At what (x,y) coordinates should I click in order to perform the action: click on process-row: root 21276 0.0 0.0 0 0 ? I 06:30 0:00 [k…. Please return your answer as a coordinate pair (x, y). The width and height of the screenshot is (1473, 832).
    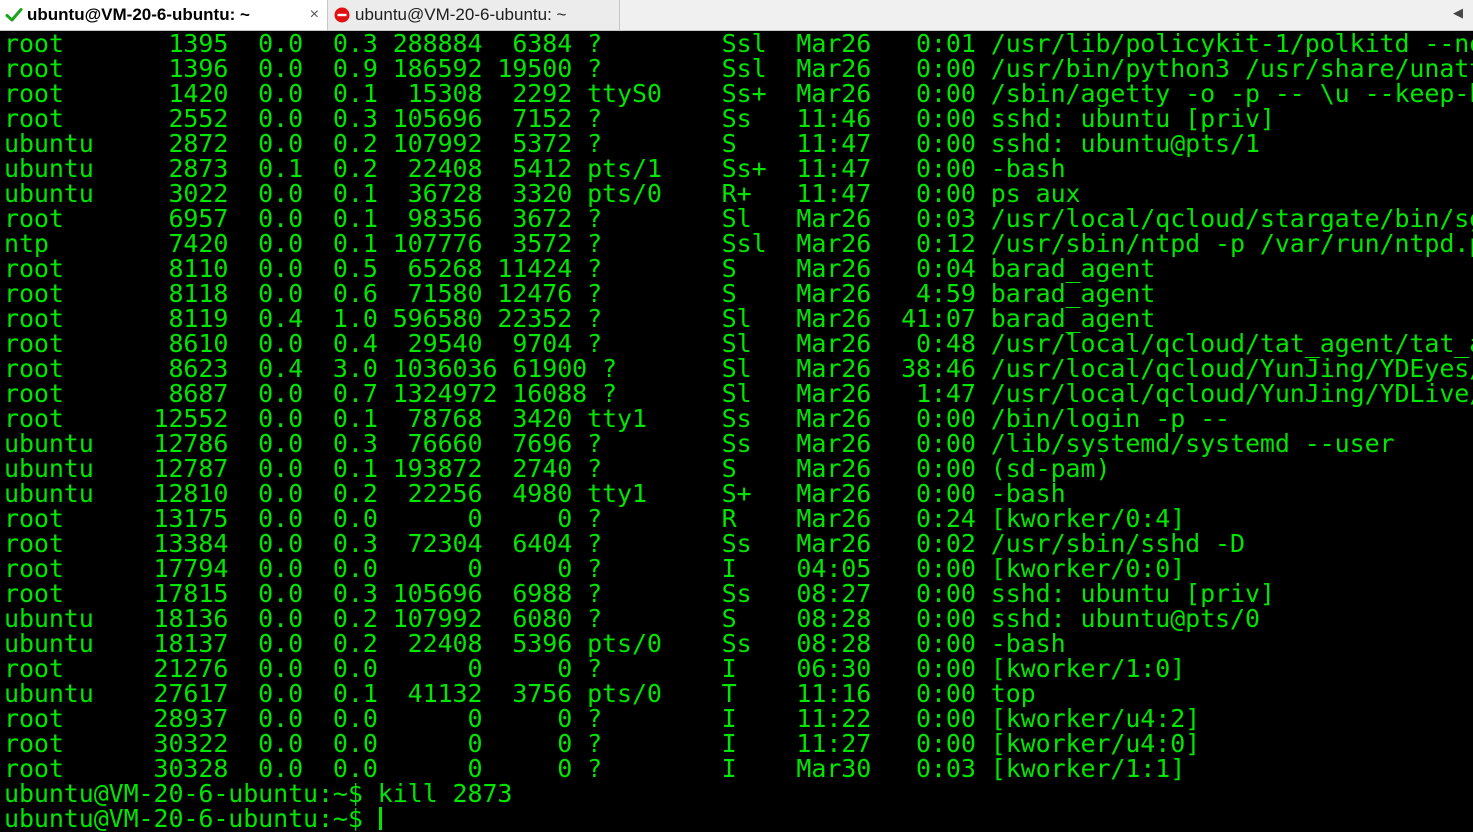
    Looking at the image, I should click on (595, 668).